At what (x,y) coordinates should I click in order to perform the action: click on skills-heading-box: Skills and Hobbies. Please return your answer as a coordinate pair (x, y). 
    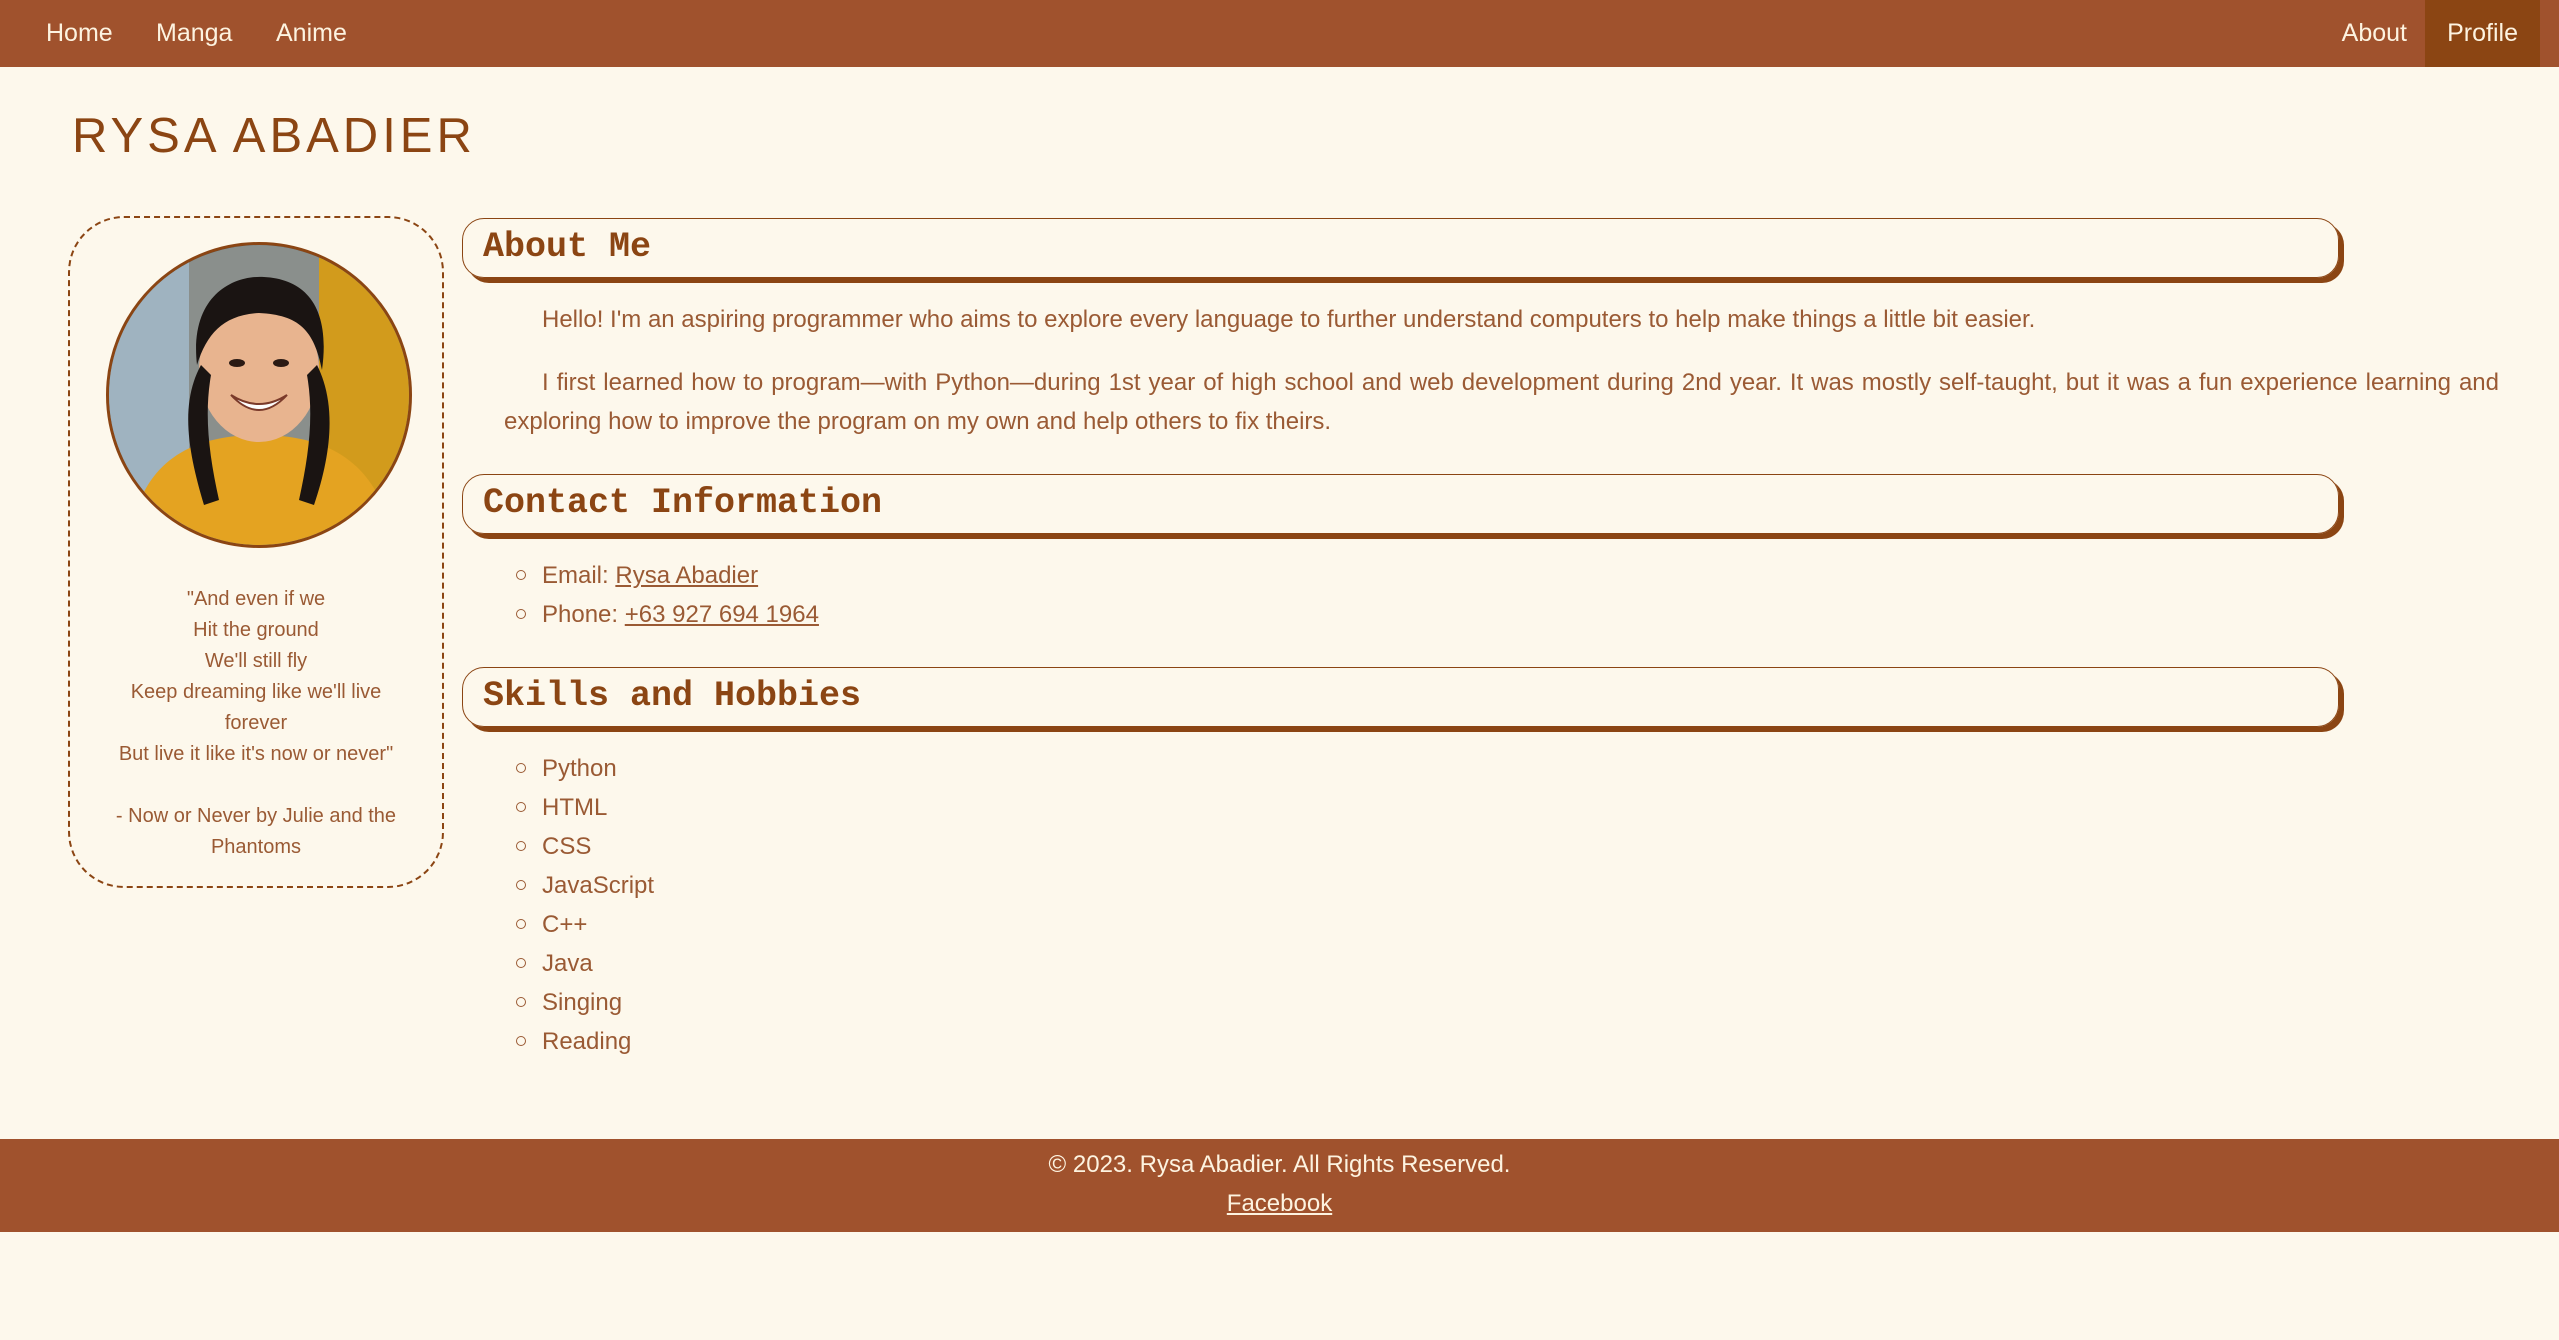
    Looking at the image, I should click on (1400, 697).